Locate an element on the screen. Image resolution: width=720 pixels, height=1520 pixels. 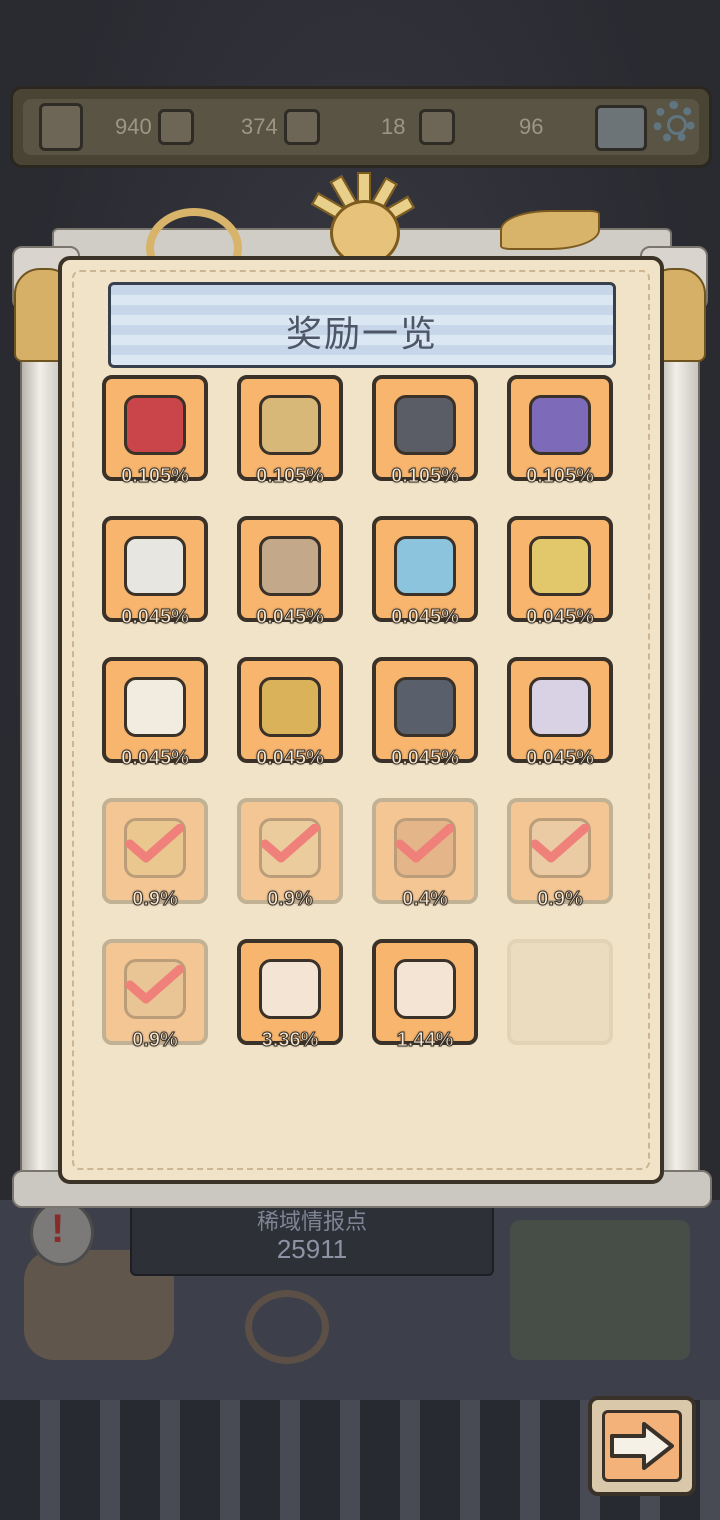
reward-cell: 1.44% is located at coordinates (425, 995).